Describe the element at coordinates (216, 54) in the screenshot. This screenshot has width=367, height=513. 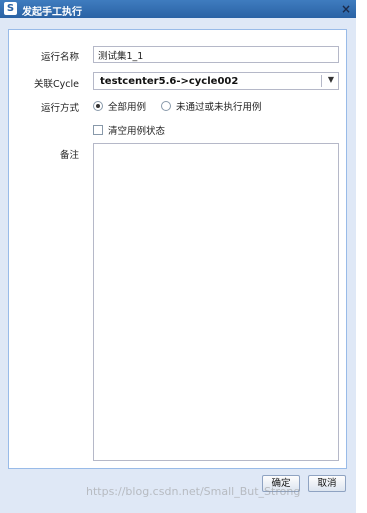
I see `run-name-input` at that location.